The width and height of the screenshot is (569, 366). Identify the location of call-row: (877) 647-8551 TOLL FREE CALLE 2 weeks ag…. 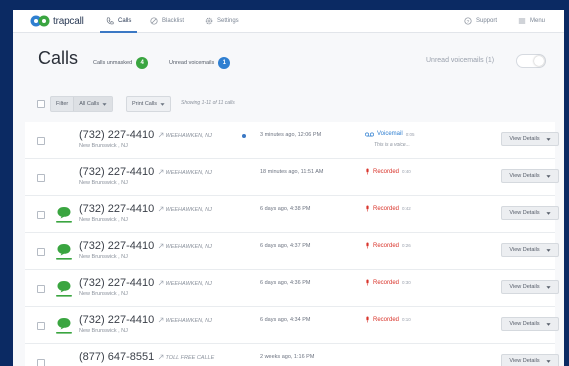
(292, 355).